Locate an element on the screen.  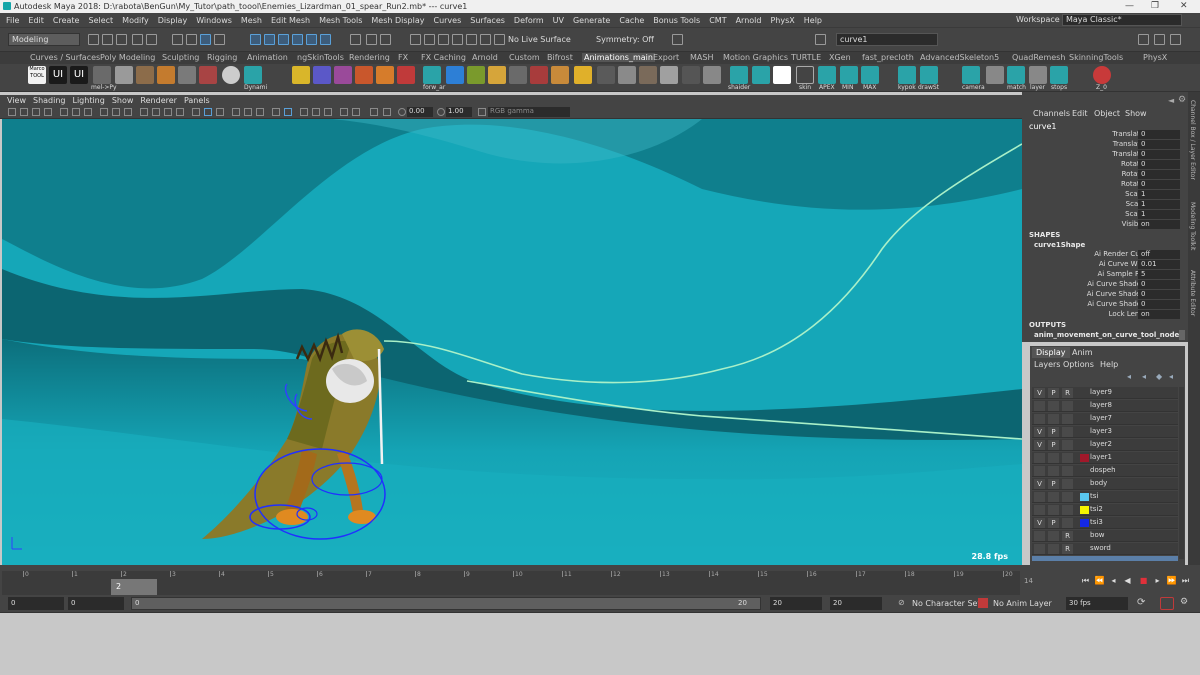
camera-attributes-icon is located at coordinates (24, 112).